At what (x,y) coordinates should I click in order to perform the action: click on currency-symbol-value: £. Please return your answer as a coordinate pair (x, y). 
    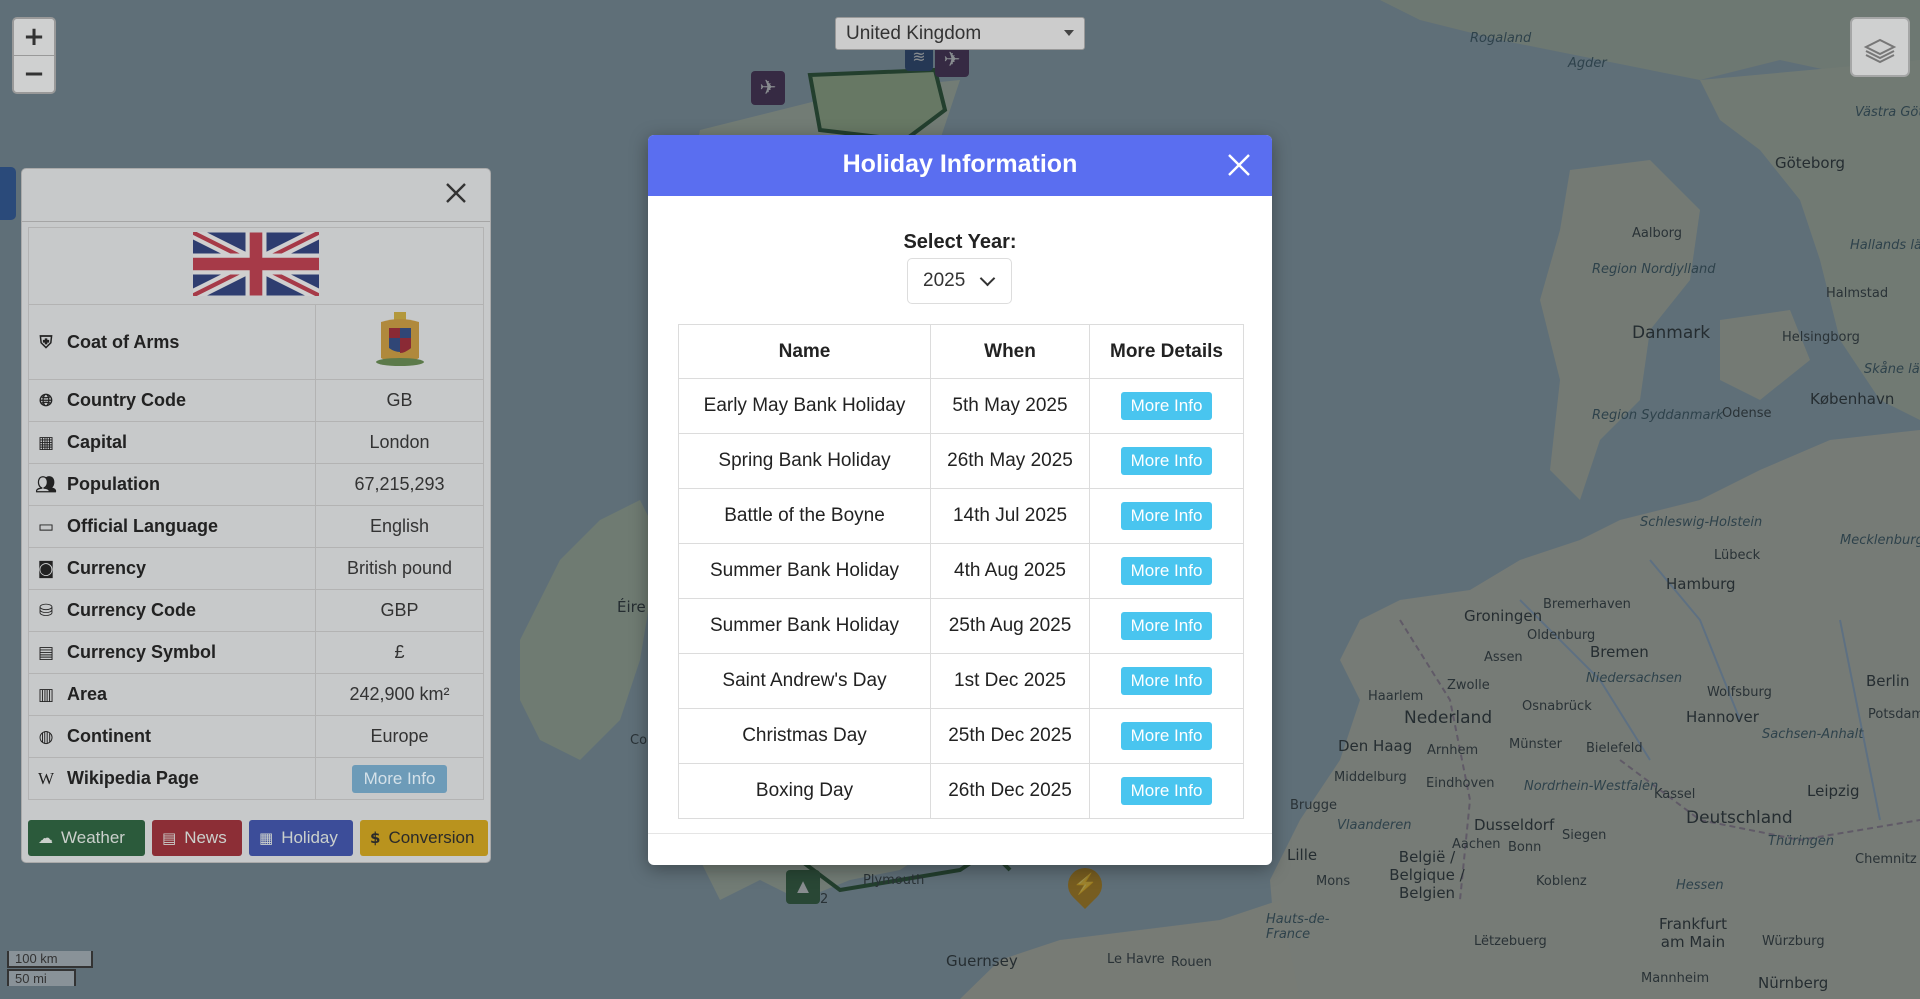
    Looking at the image, I should click on (399, 652).